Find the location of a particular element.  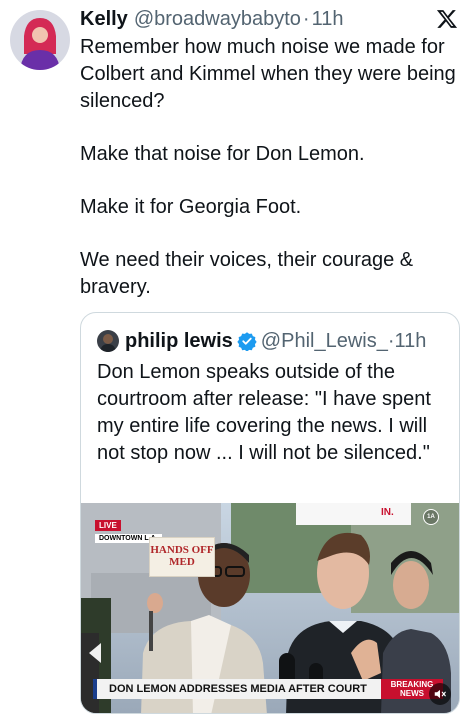

protest-sign: HANDS OFF MED is located at coordinates (182, 557).